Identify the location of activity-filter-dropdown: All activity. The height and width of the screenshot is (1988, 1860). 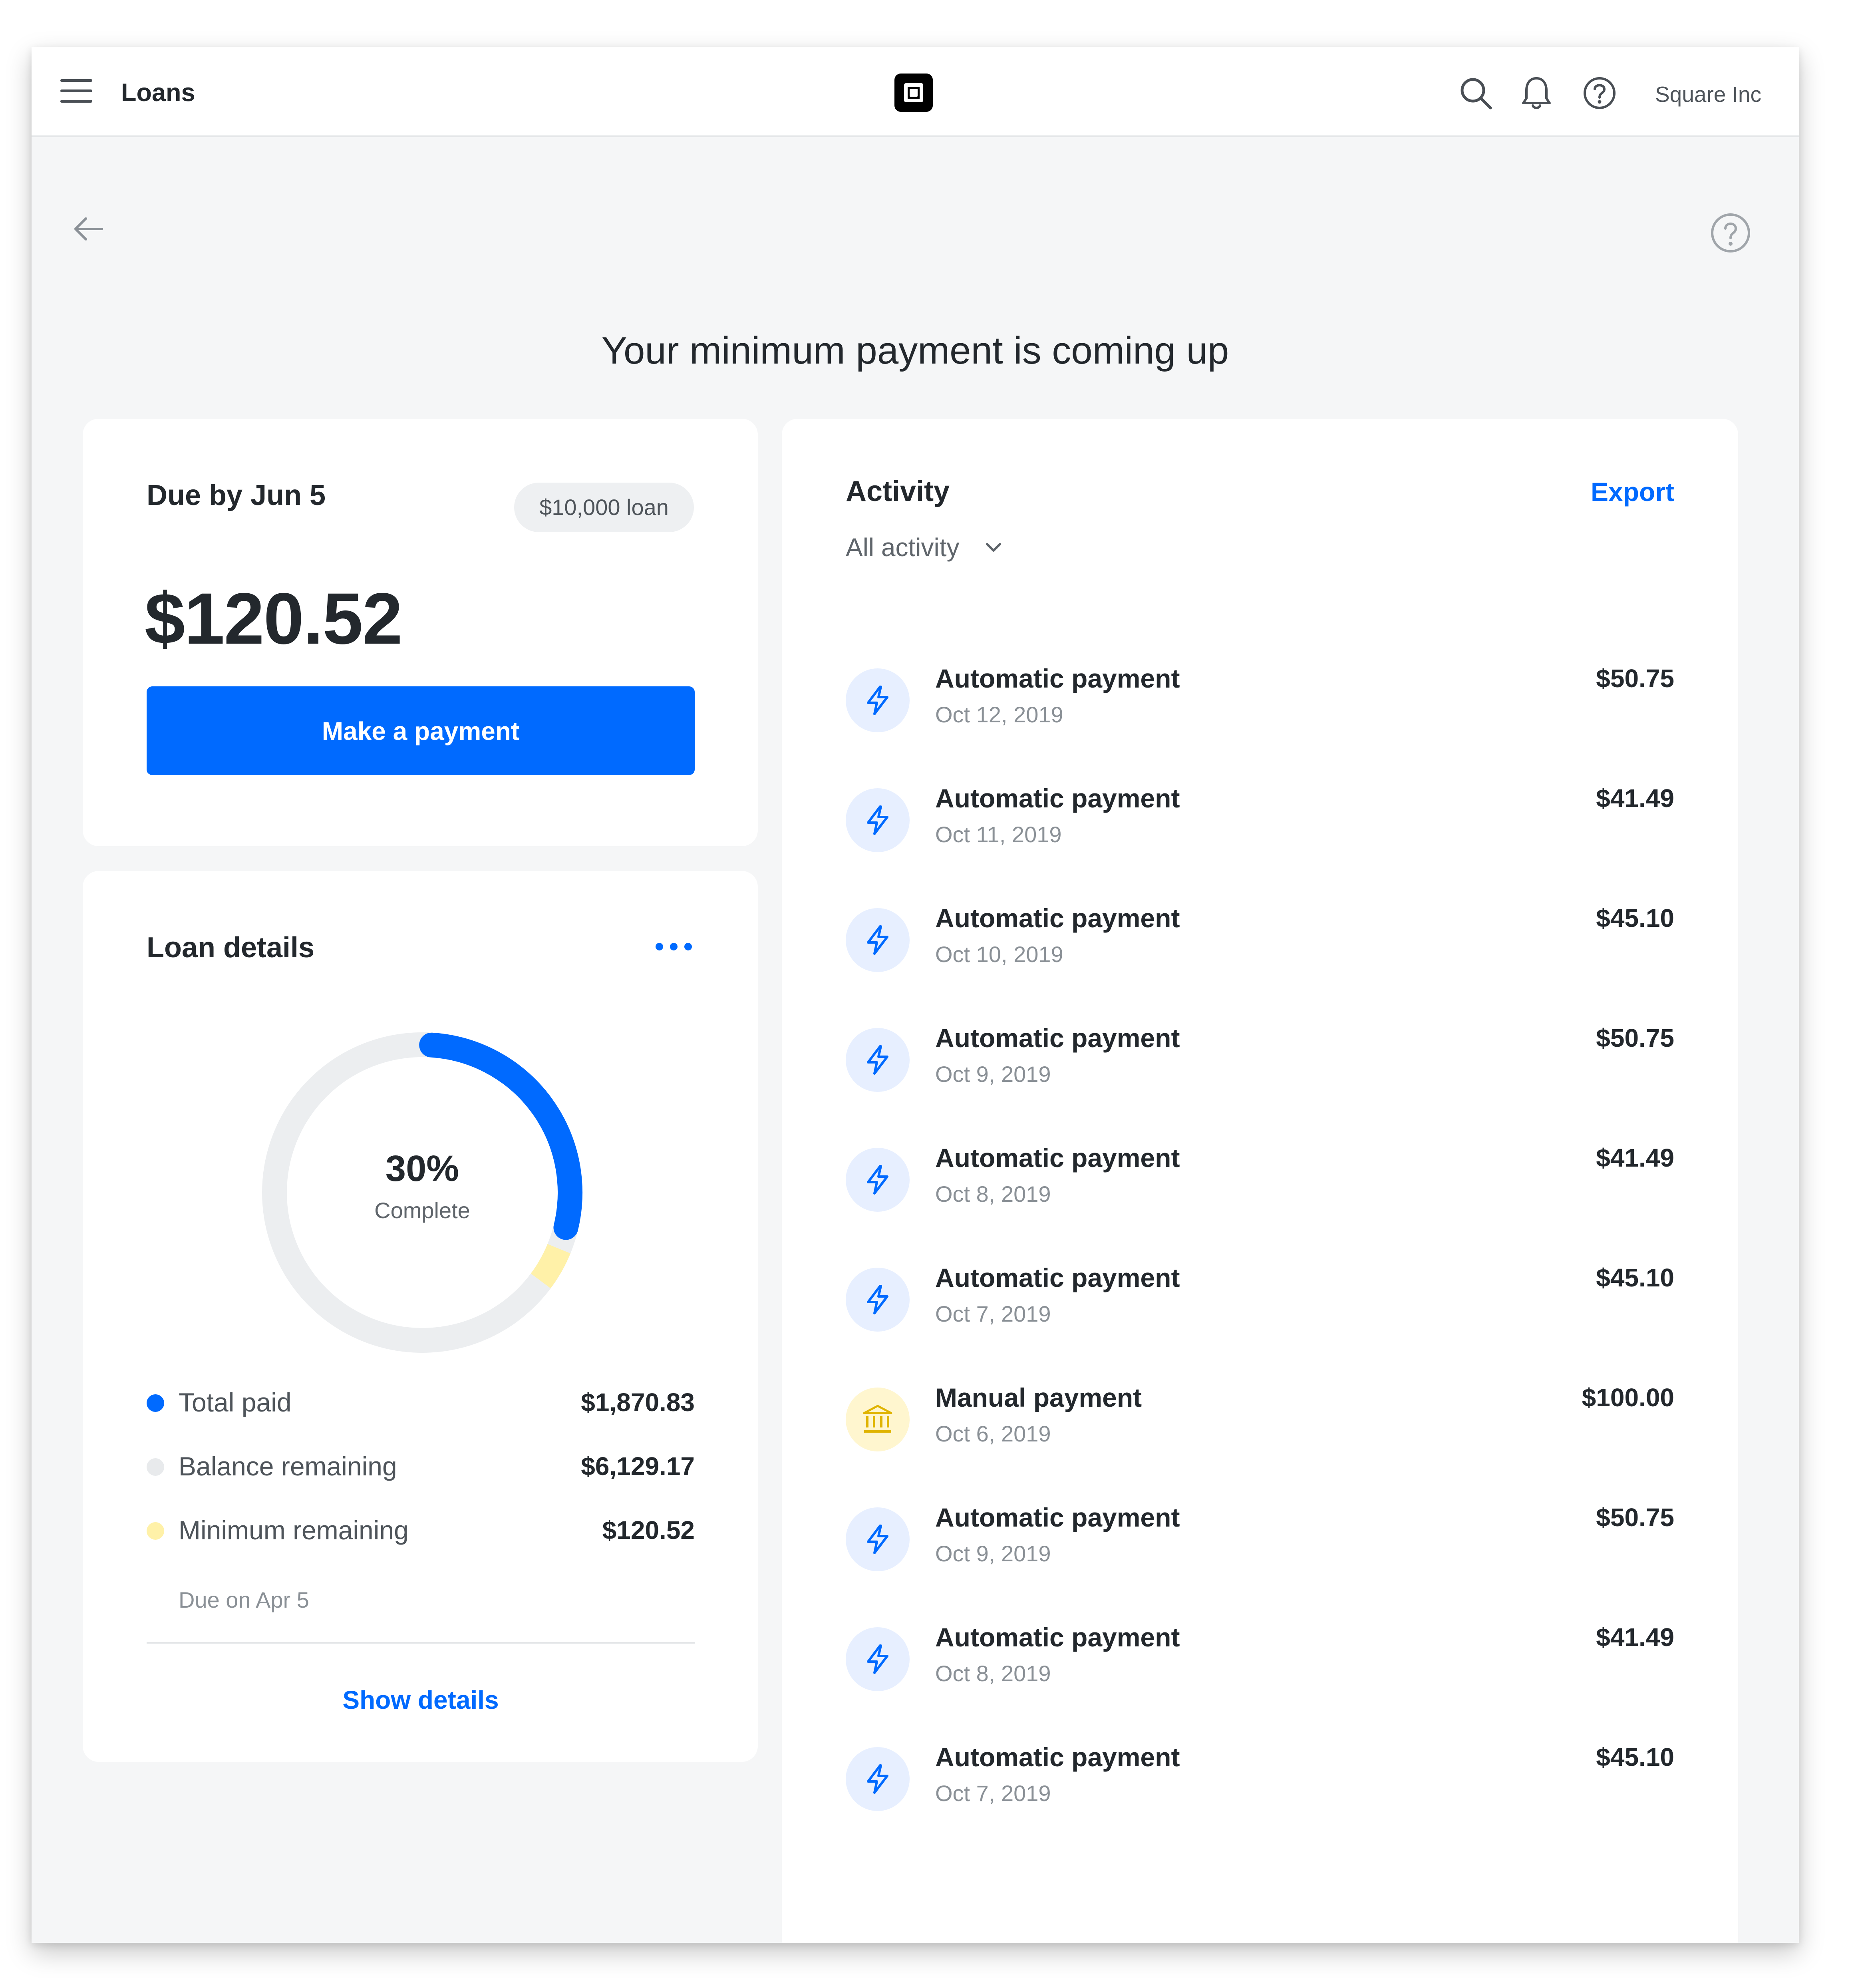
(903, 547).